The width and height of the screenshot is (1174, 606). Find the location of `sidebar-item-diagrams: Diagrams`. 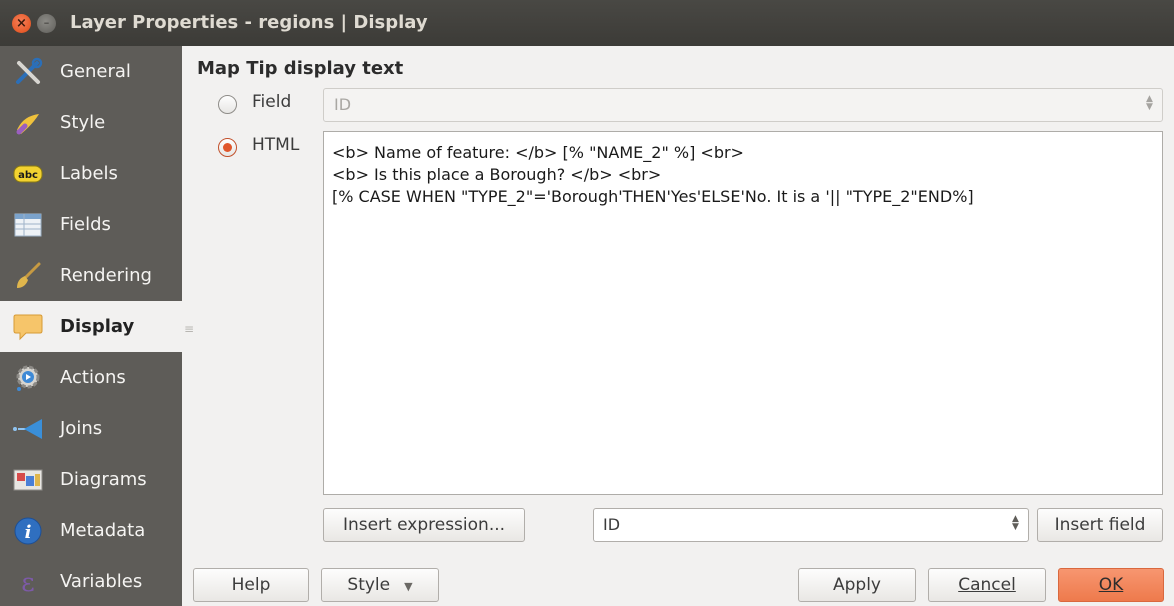

sidebar-item-diagrams: Diagrams is located at coordinates (91, 479).